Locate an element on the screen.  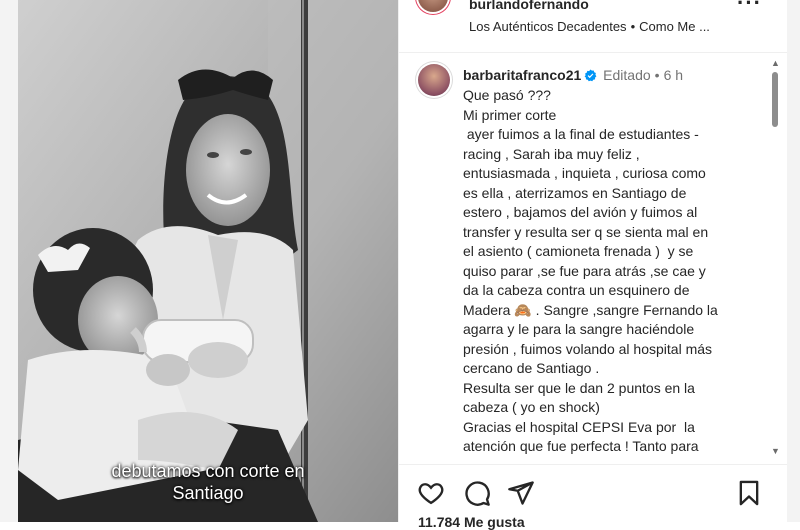
scroll-down-icon: ▼ is located at coordinates (775, 451).